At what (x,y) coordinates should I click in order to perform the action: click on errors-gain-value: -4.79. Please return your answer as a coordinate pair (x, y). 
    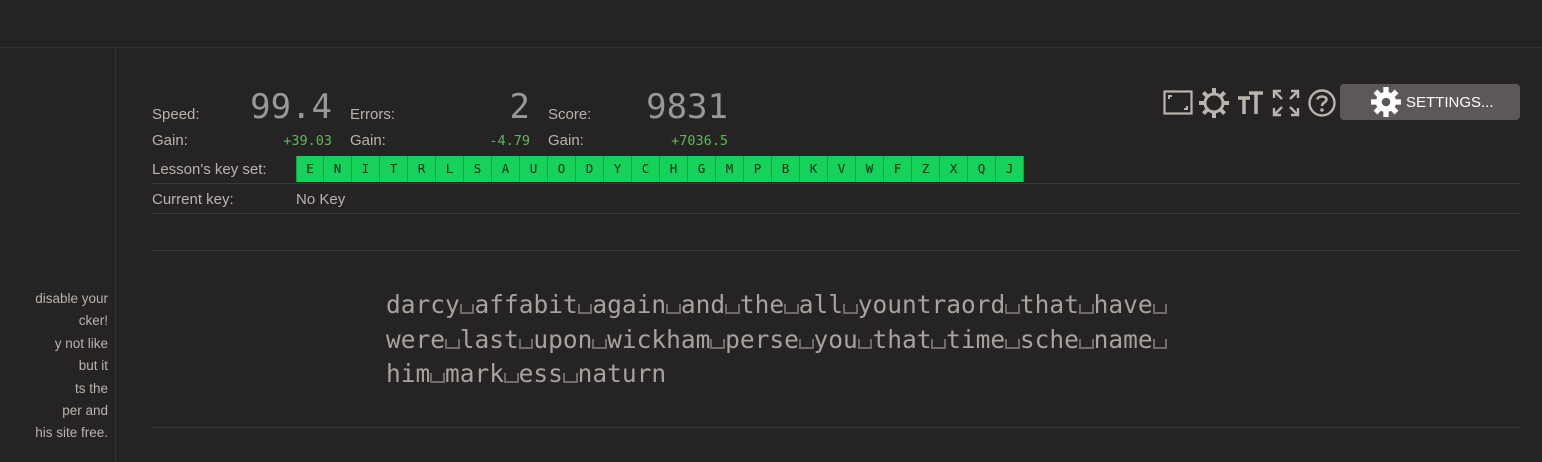
    Looking at the image, I should click on (509, 141).